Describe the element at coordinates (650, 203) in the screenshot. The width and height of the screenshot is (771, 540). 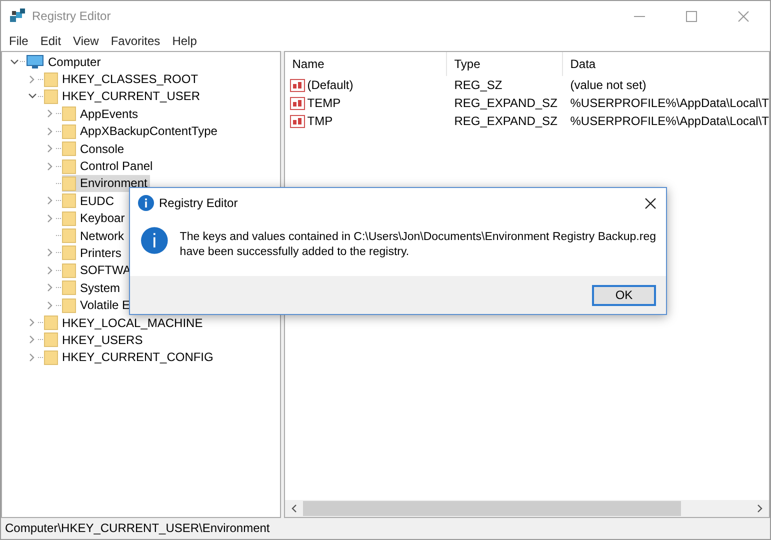
I see `close-icon` at that location.